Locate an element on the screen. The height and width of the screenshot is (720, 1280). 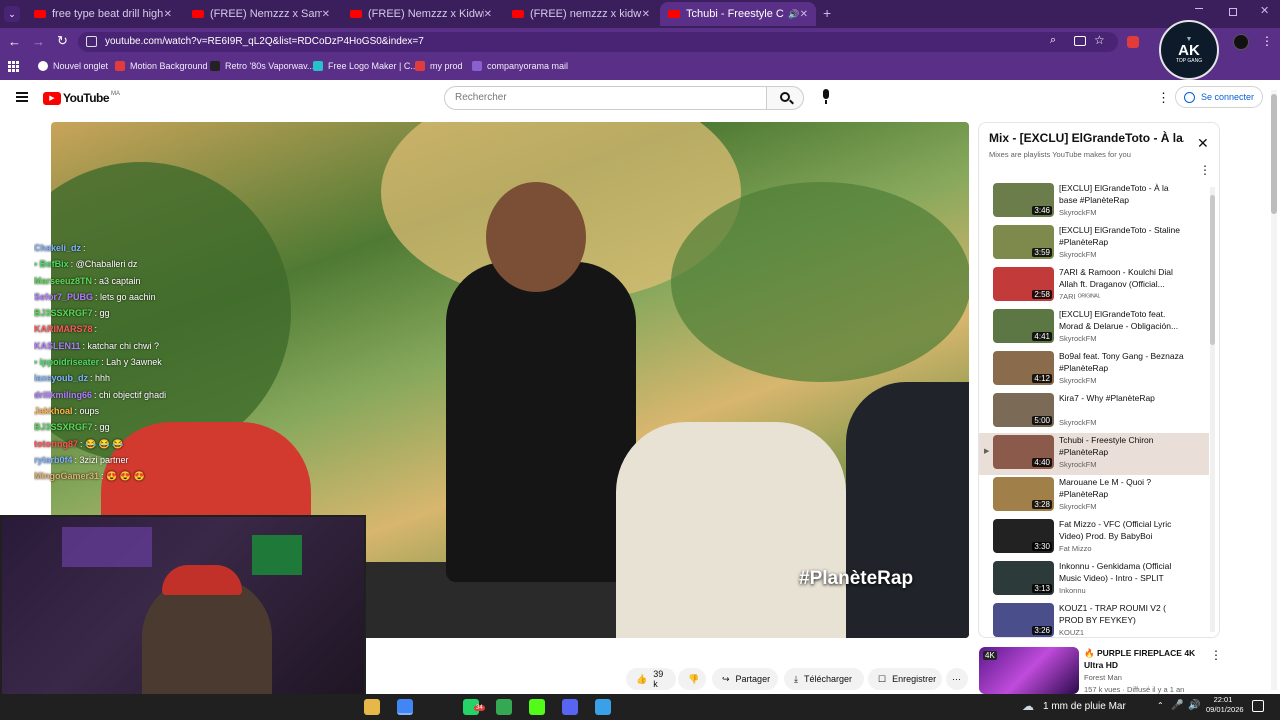
playlist-item: 5:00 Kira7 - Why #PlanèteRap SkyrockFM is located at coordinates (1094, 412).